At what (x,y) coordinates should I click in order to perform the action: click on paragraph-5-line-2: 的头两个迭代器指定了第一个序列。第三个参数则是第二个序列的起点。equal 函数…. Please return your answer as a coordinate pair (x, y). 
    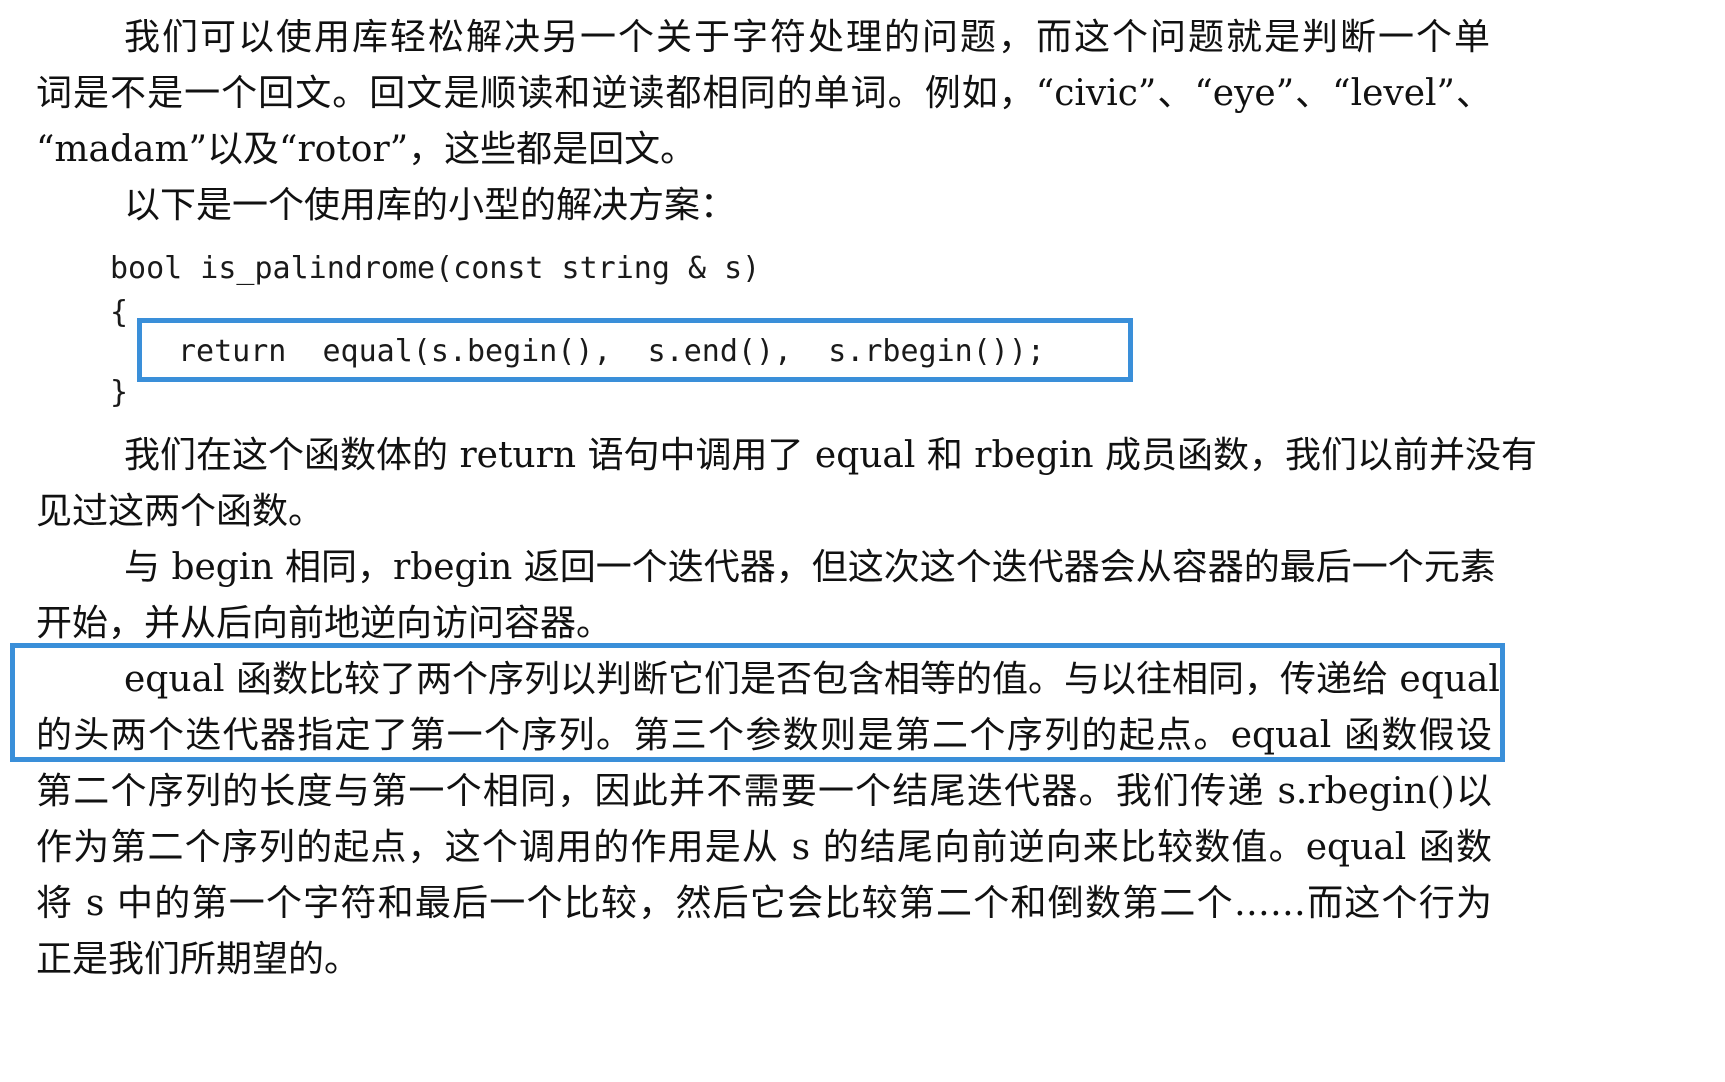
    Looking at the image, I should click on (764, 735).